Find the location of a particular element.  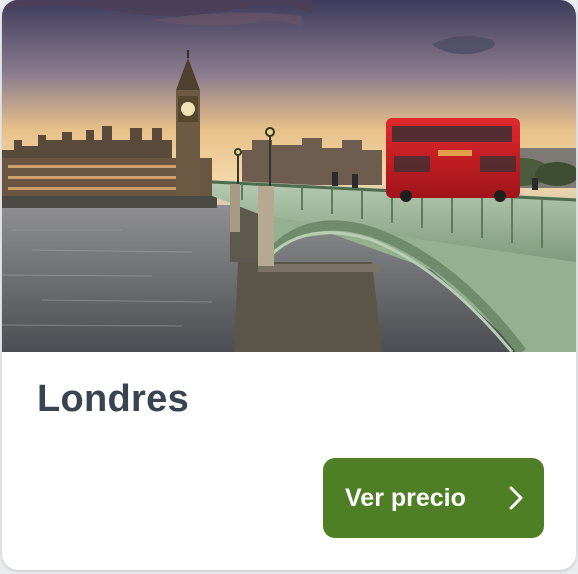

see-price-label: Ver precio is located at coordinates (405, 497).